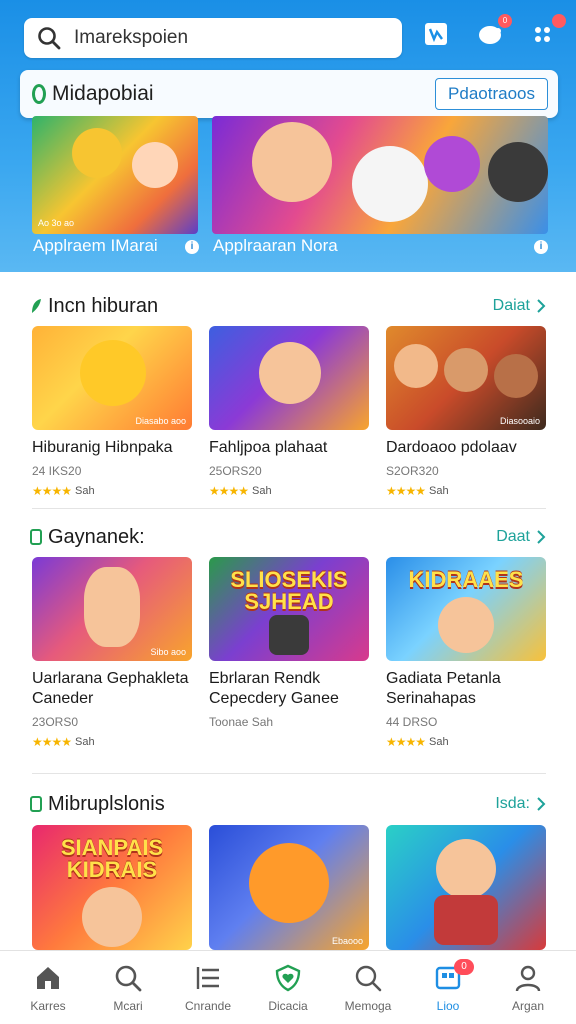  I want to click on section-header-games: Gaynanek: Daat, so click(288, 537).